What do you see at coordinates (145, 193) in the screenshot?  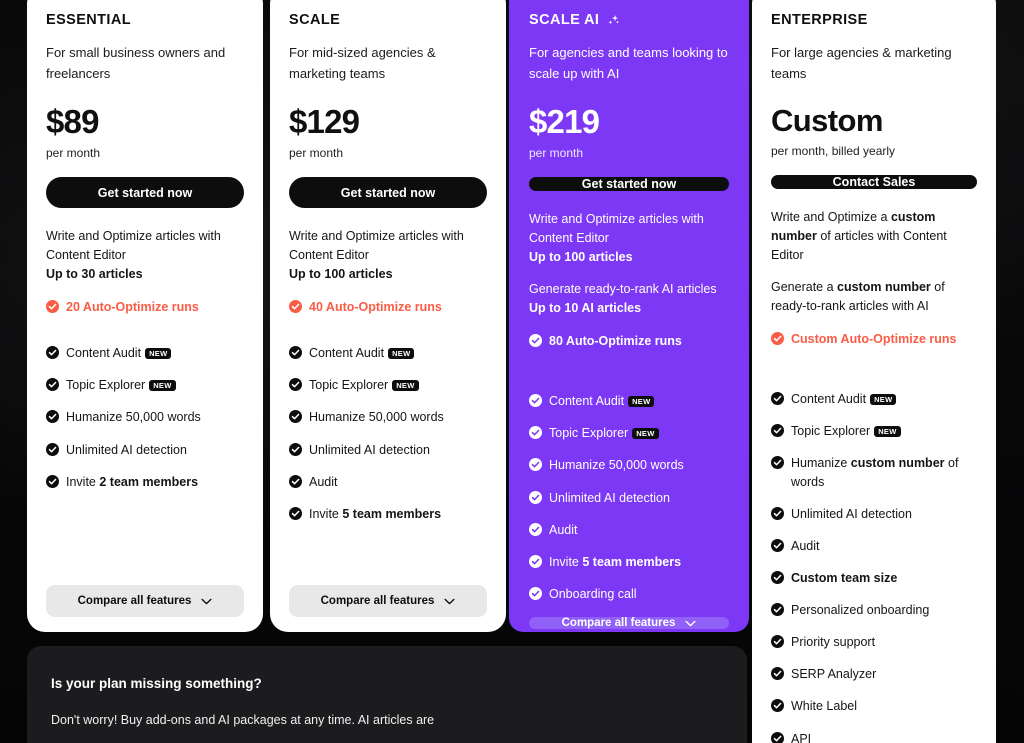 I see `cta-button-essential: Get started now` at bounding box center [145, 193].